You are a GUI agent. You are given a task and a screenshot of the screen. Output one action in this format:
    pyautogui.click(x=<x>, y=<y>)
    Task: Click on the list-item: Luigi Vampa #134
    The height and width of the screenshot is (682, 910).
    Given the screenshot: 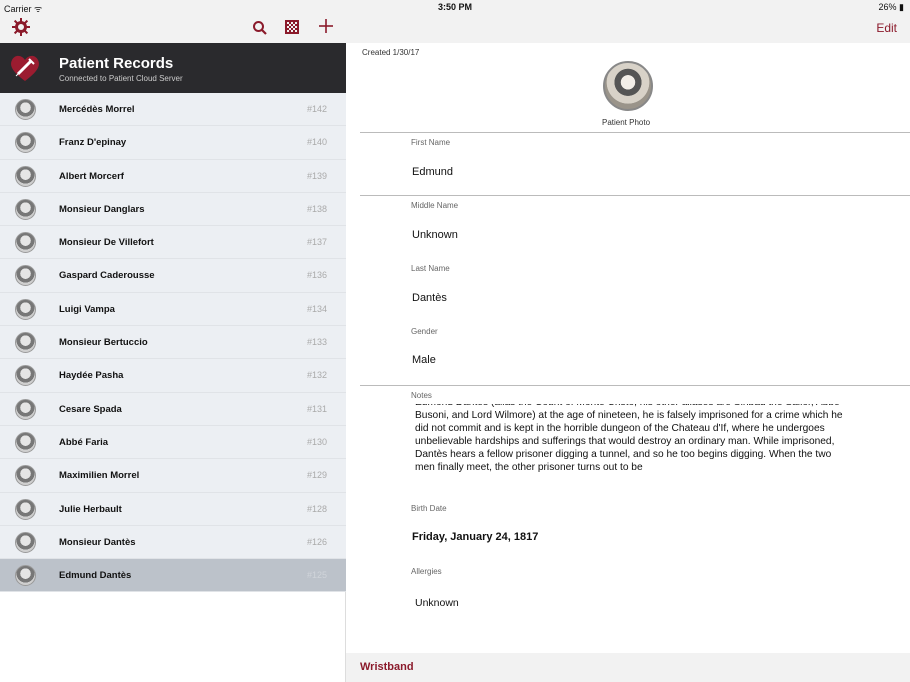 What is the action you would take?
    pyautogui.click(x=173, y=309)
    